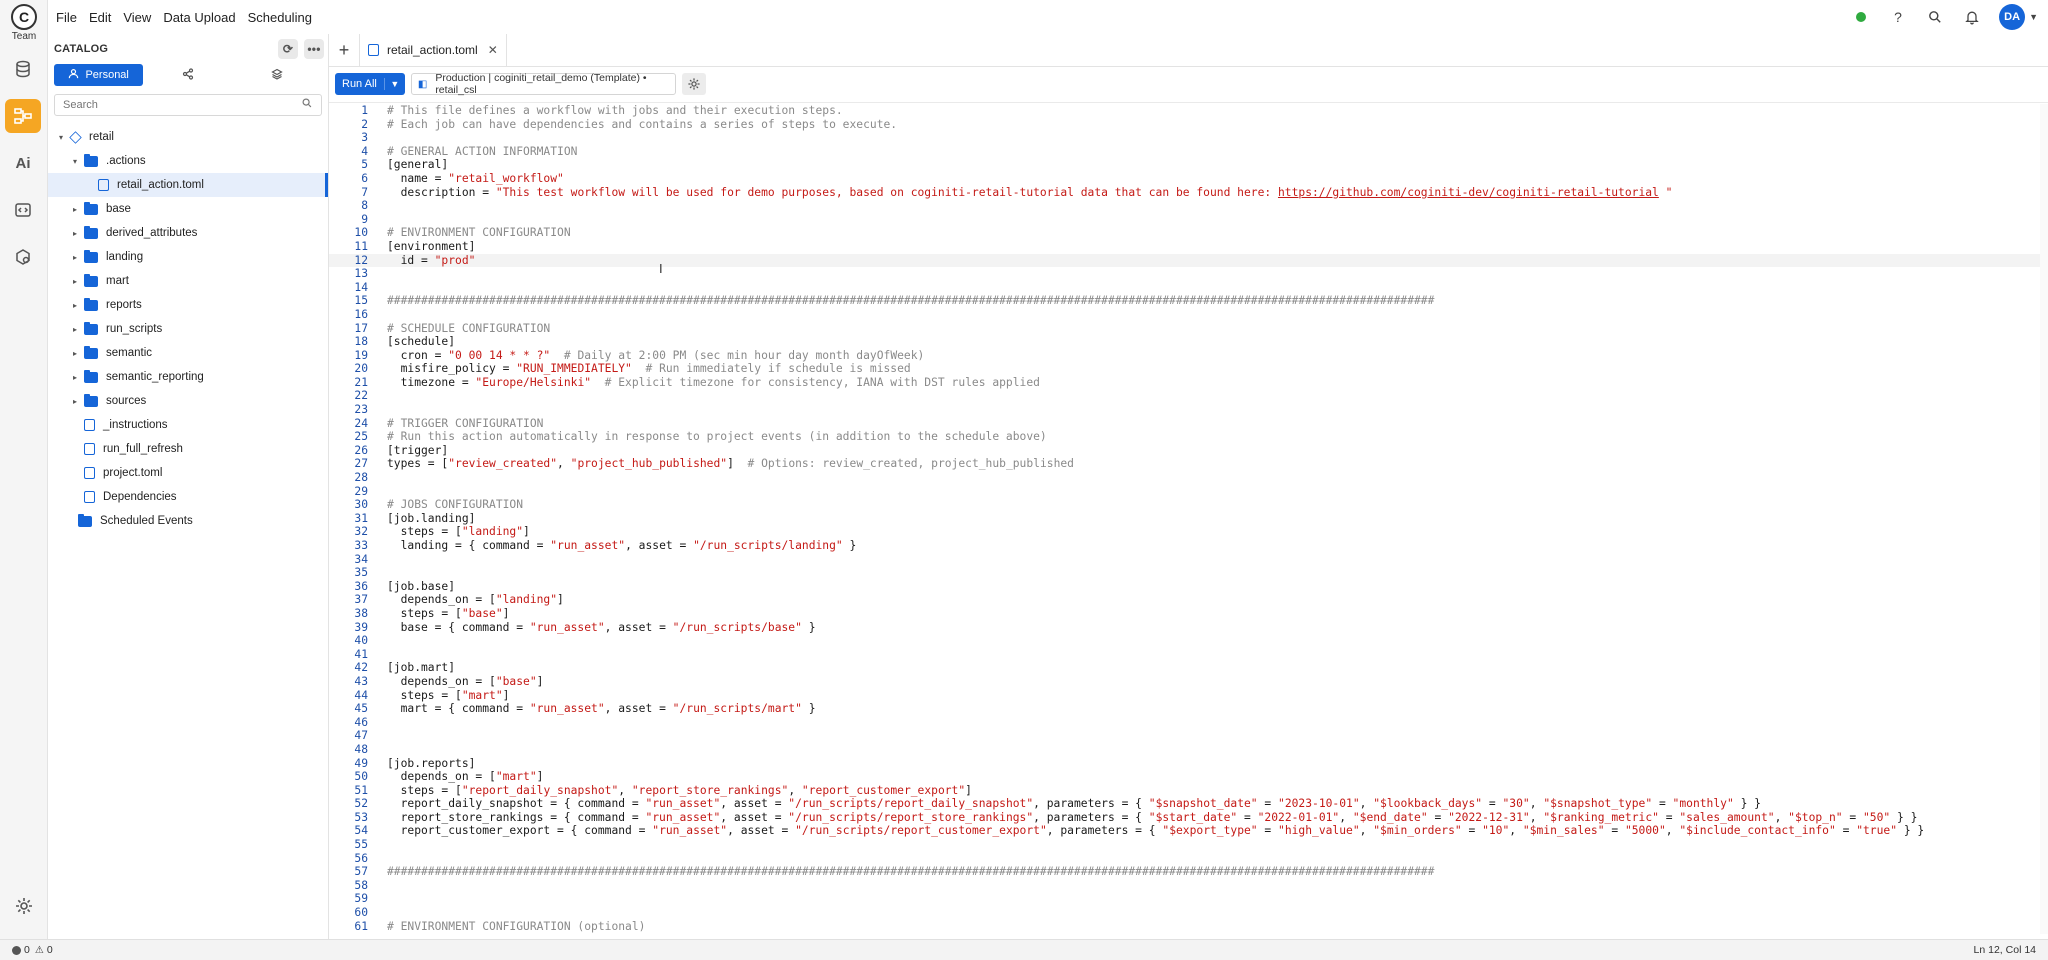 This screenshot has height=960, width=2048. Describe the element at coordinates (199, 17) in the screenshot. I see `menu-data-upload: Data Upload` at that location.